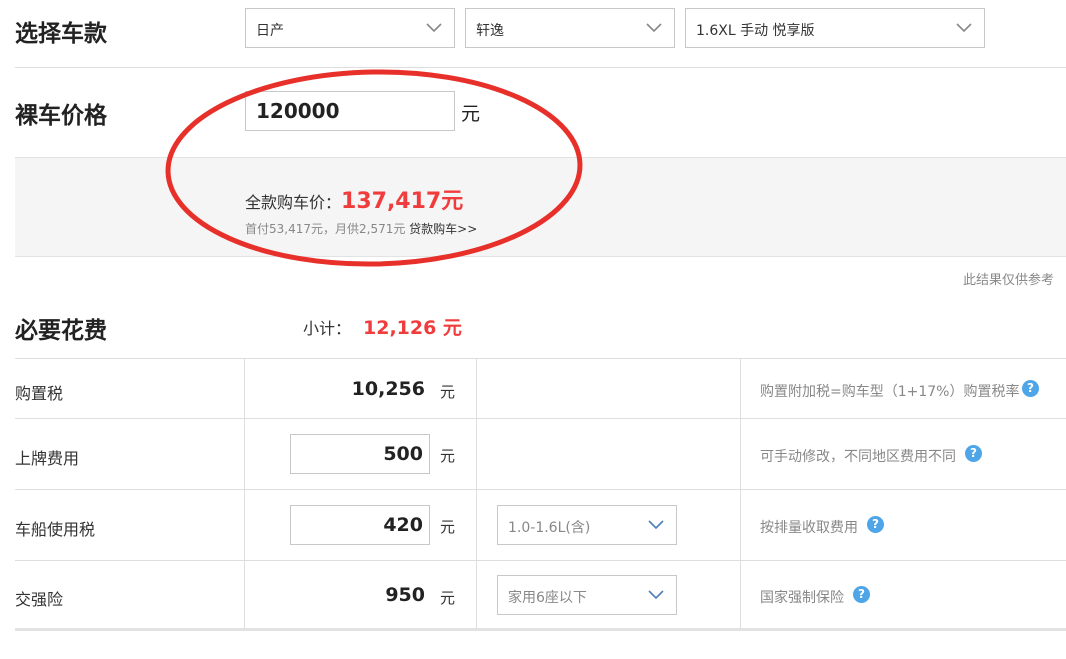 The height and width of the screenshot is (659, 1066). What do you see at coordinates (802, 598) in the screenshot?
I see `compulsory-insurance-note: 国家强制保险` at bounding box center [802, 598].